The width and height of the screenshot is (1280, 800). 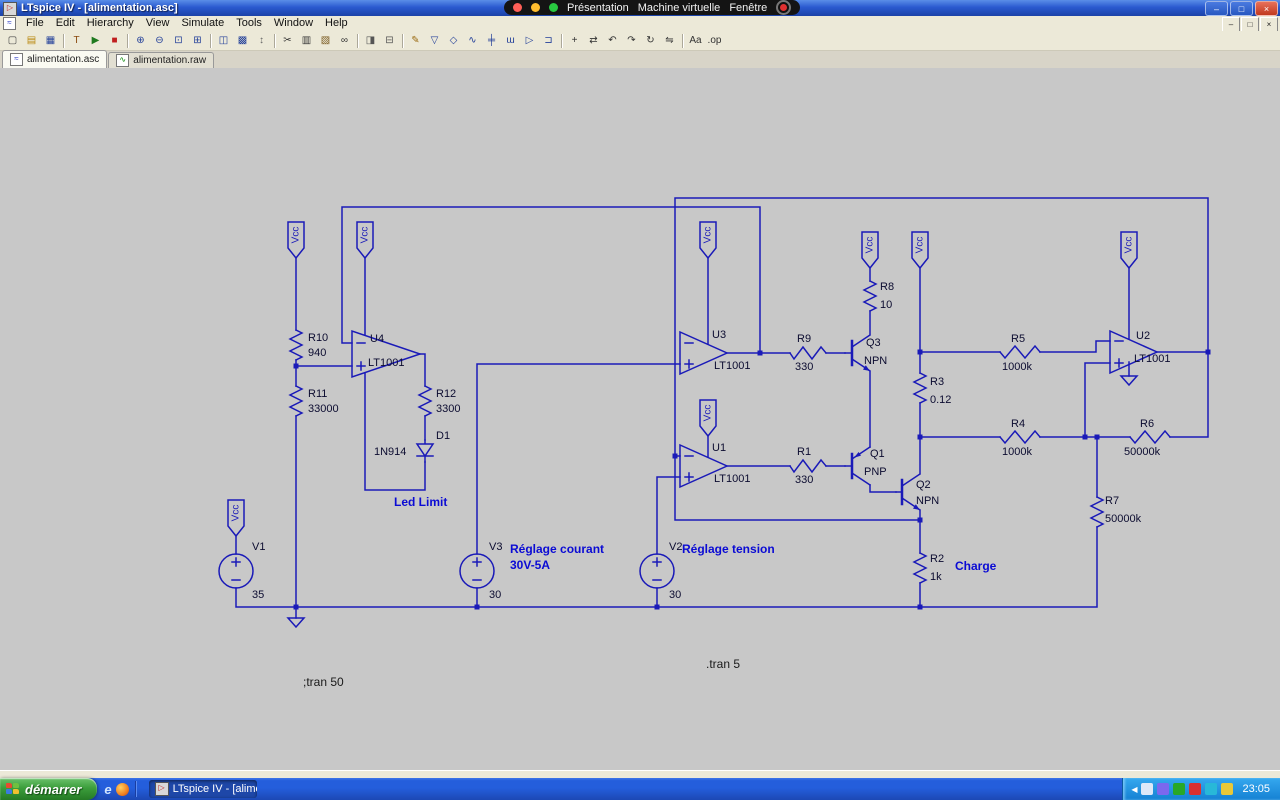 What do you see at coordinates (804, 339) in the screenshot?
I see `component-label: R9` at bounding box center [804, 339].